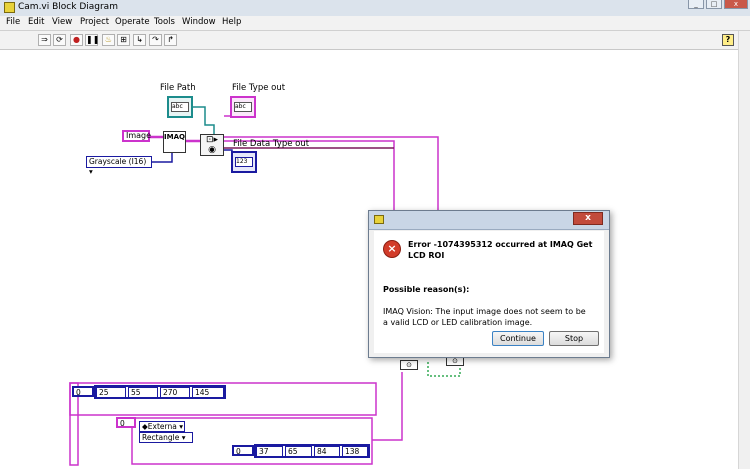 The image size is (750, 469). I want to click on imaq-label: IMAQ, so click(174, 137).